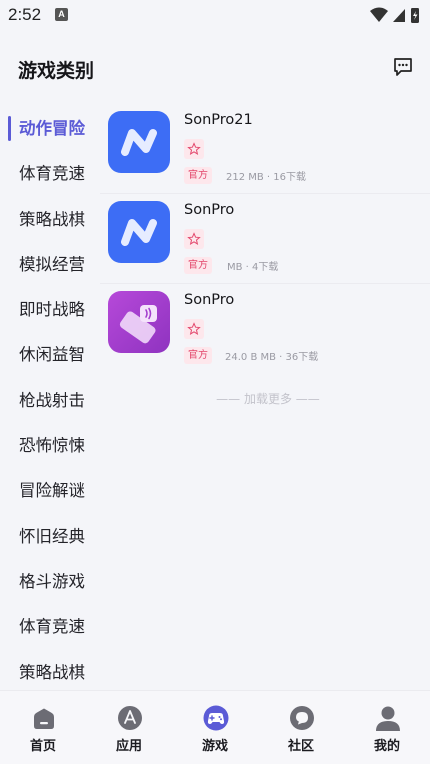 The width and height of the screenshot is (430, 764). What do you see at coordinates (218, 120) in the screenshot?
I see `app-name: SonPro21` at bounding box center [218, 120].